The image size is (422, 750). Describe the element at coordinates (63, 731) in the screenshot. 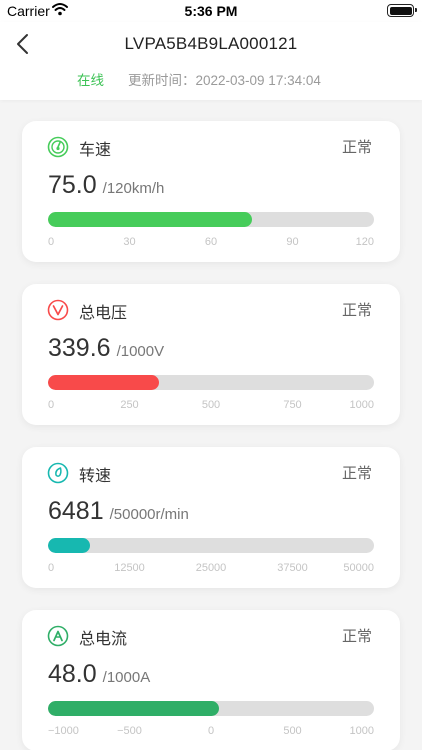

I see `tick-label: −1000` at that location.